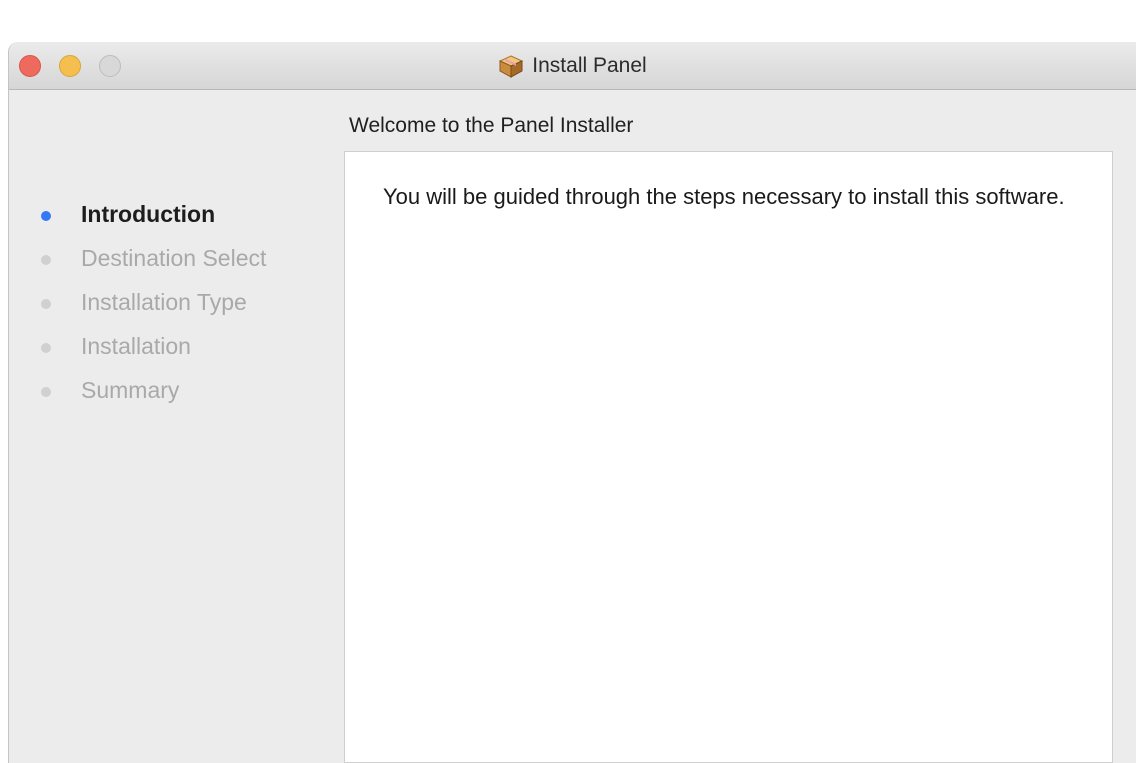  I want to click on step-summary: Summary, so click(152, 390).